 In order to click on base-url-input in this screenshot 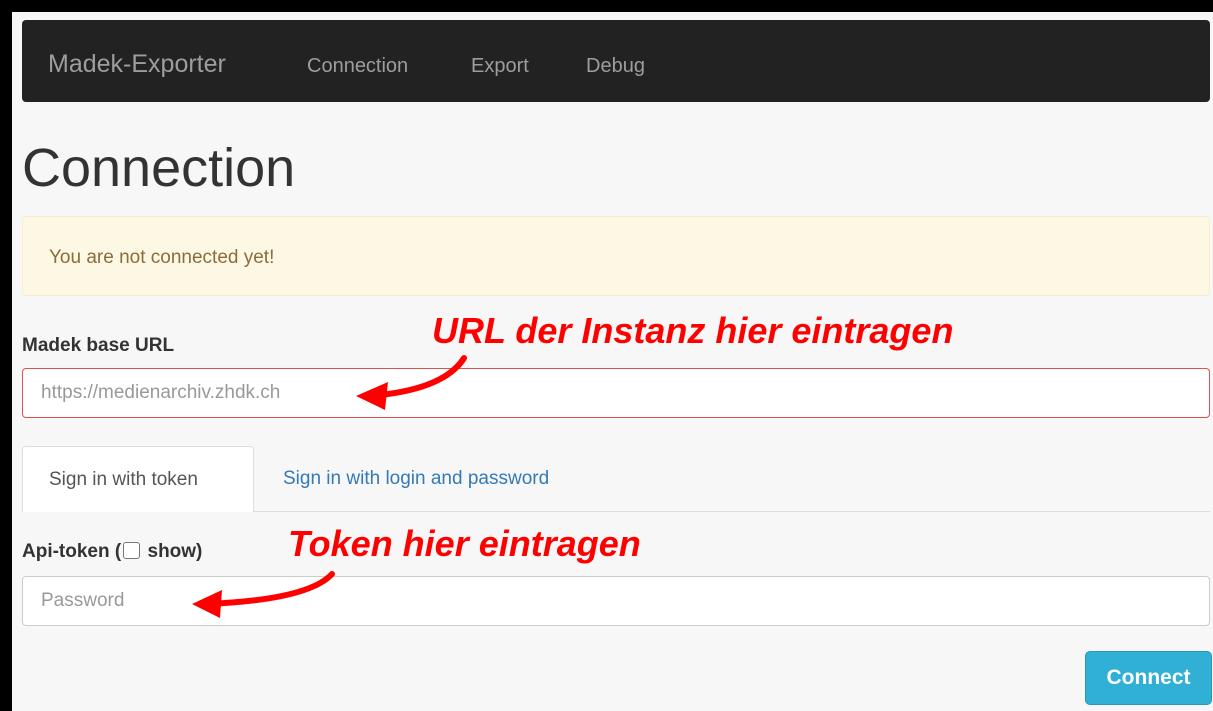, I will do `click(616, 393)`.